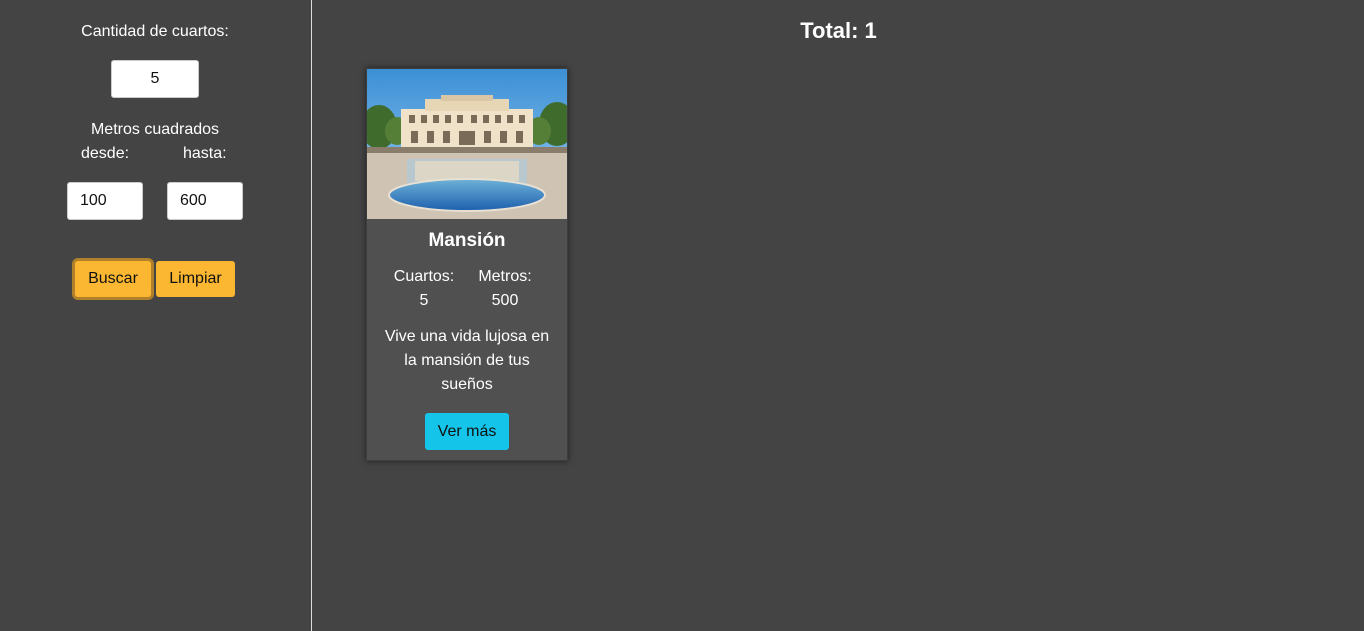 The image size is (1364, 631). Describe the element at coordinates (205, 153) in the screenshot. I see `meters-to-label: hasta:` at that location.